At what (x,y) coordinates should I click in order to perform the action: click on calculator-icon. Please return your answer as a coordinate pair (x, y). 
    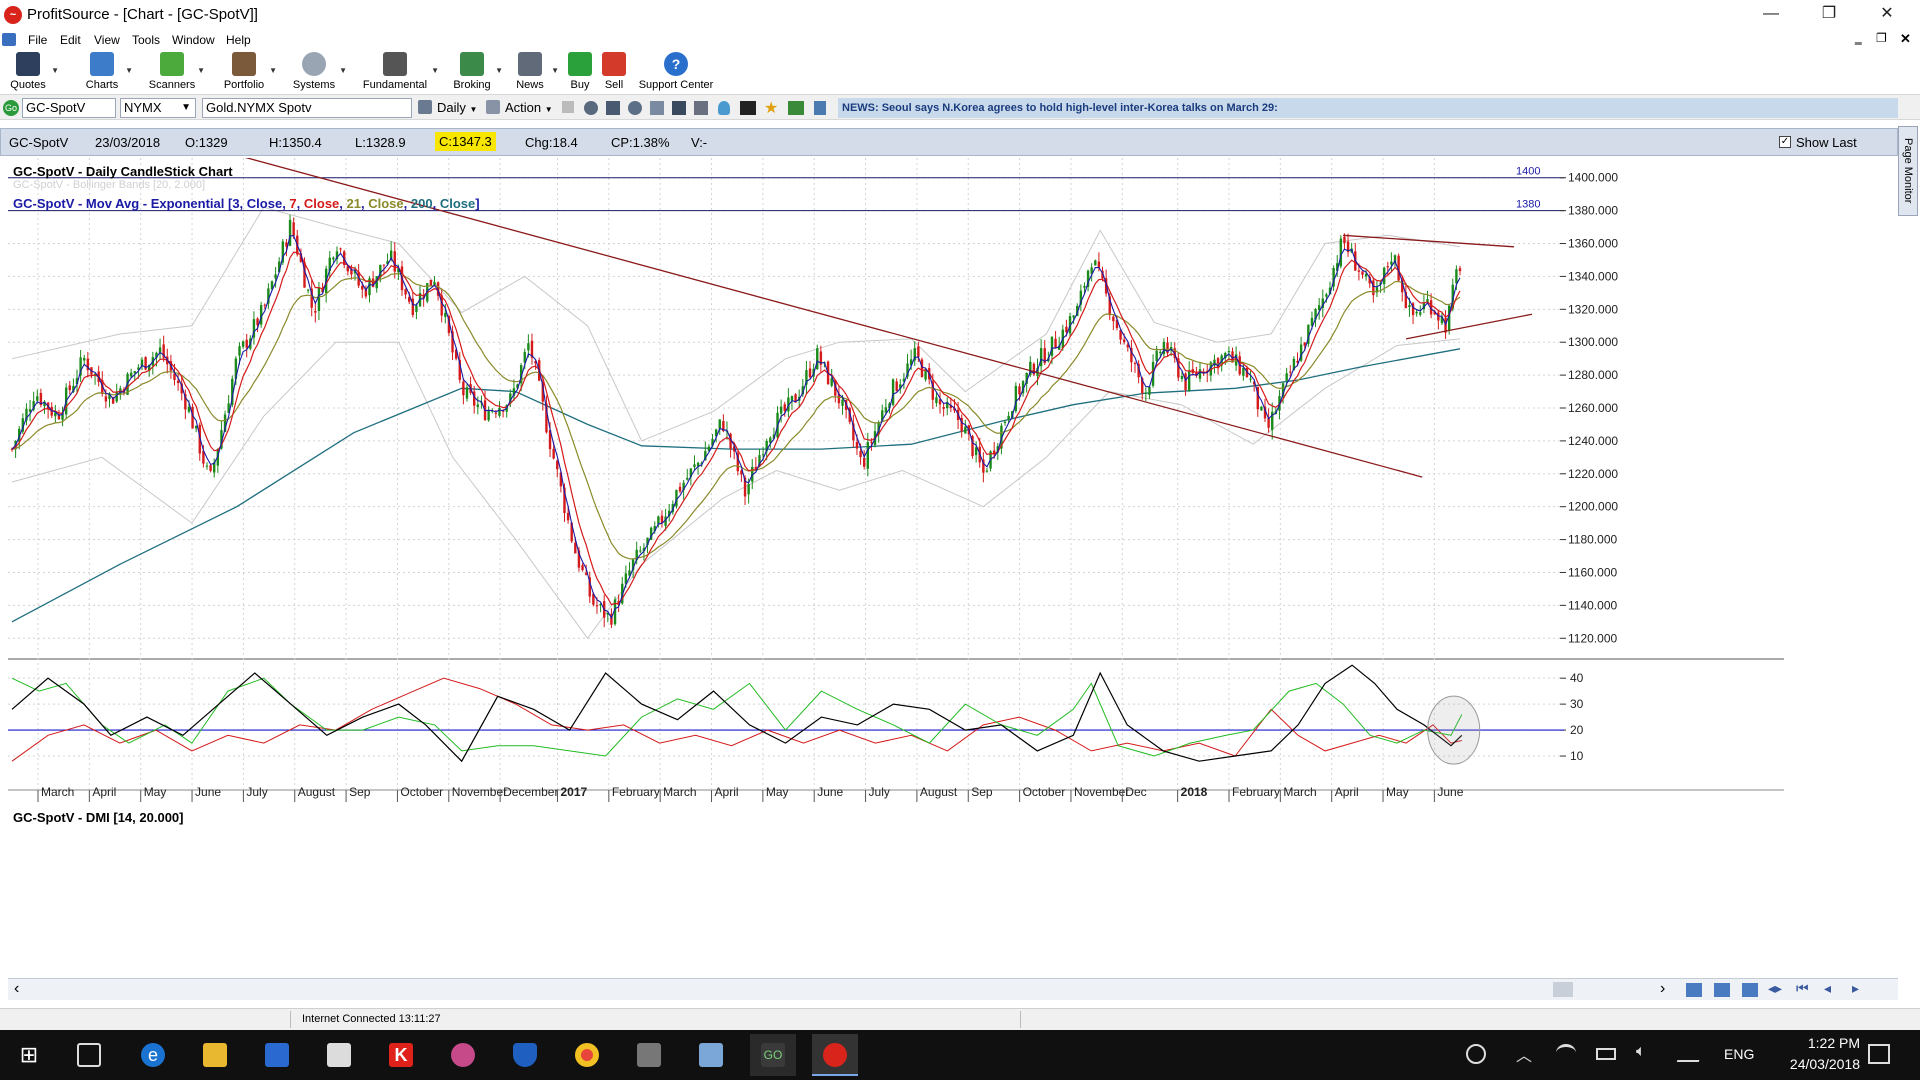
    Looking at the image, I should click on (339, 1055).